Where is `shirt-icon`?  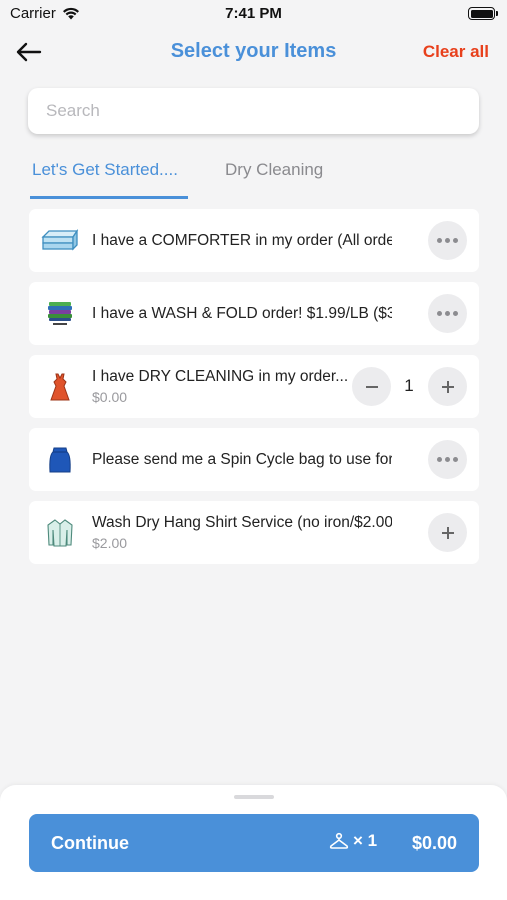
shirt-icon is located at coordinates (60, 533).